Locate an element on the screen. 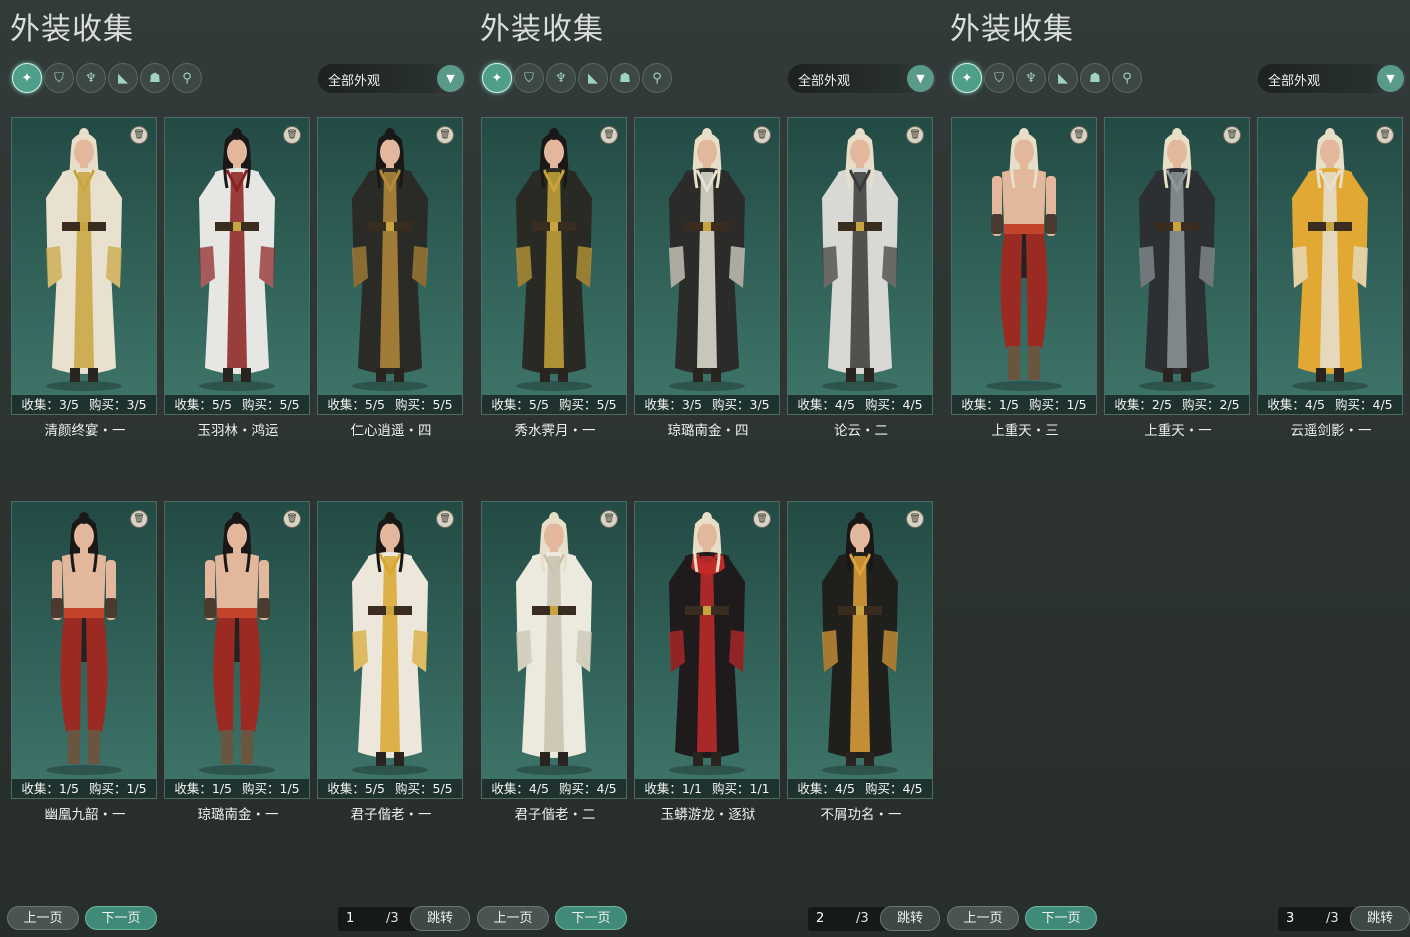 The height and width of the screenshot is (937, 1410). dropdown-value: 全部外观 is located at coordinates (1294, 81).